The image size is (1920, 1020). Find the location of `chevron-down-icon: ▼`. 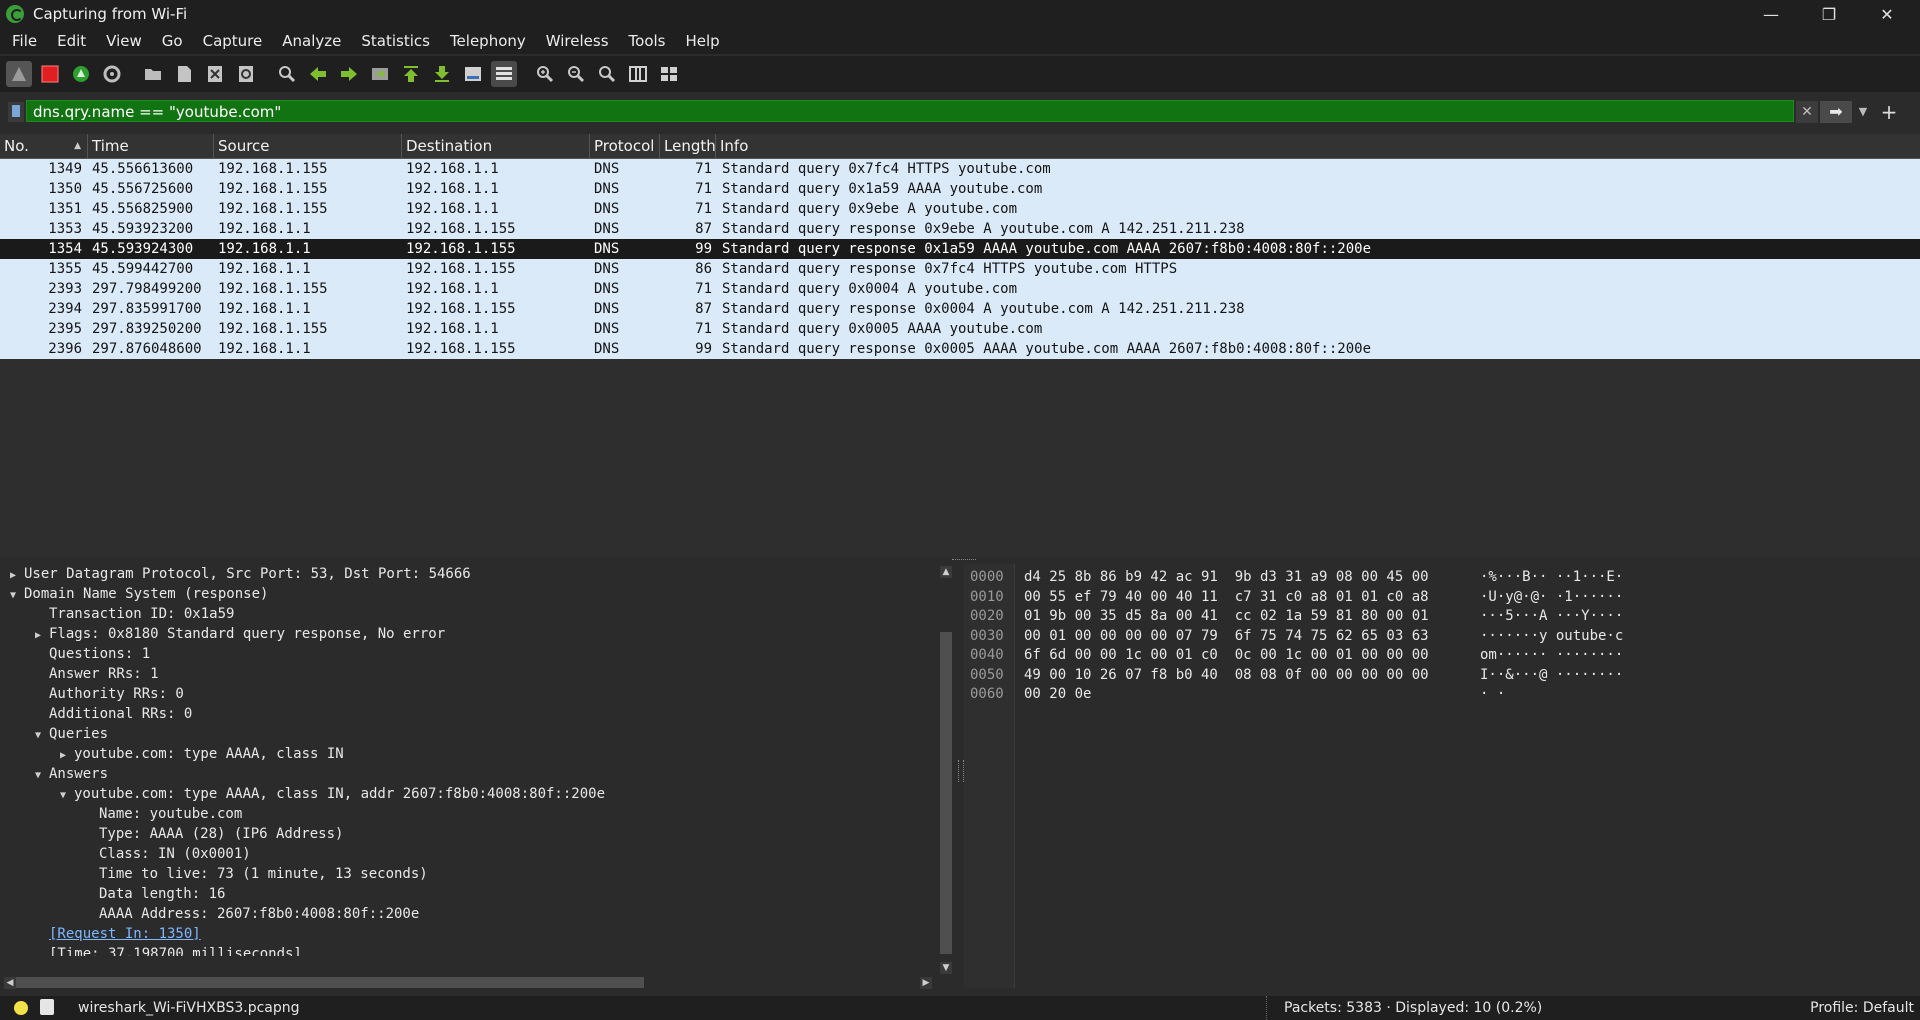

chevron-down-icon: ▼ is located at coordinates (1863, 112).